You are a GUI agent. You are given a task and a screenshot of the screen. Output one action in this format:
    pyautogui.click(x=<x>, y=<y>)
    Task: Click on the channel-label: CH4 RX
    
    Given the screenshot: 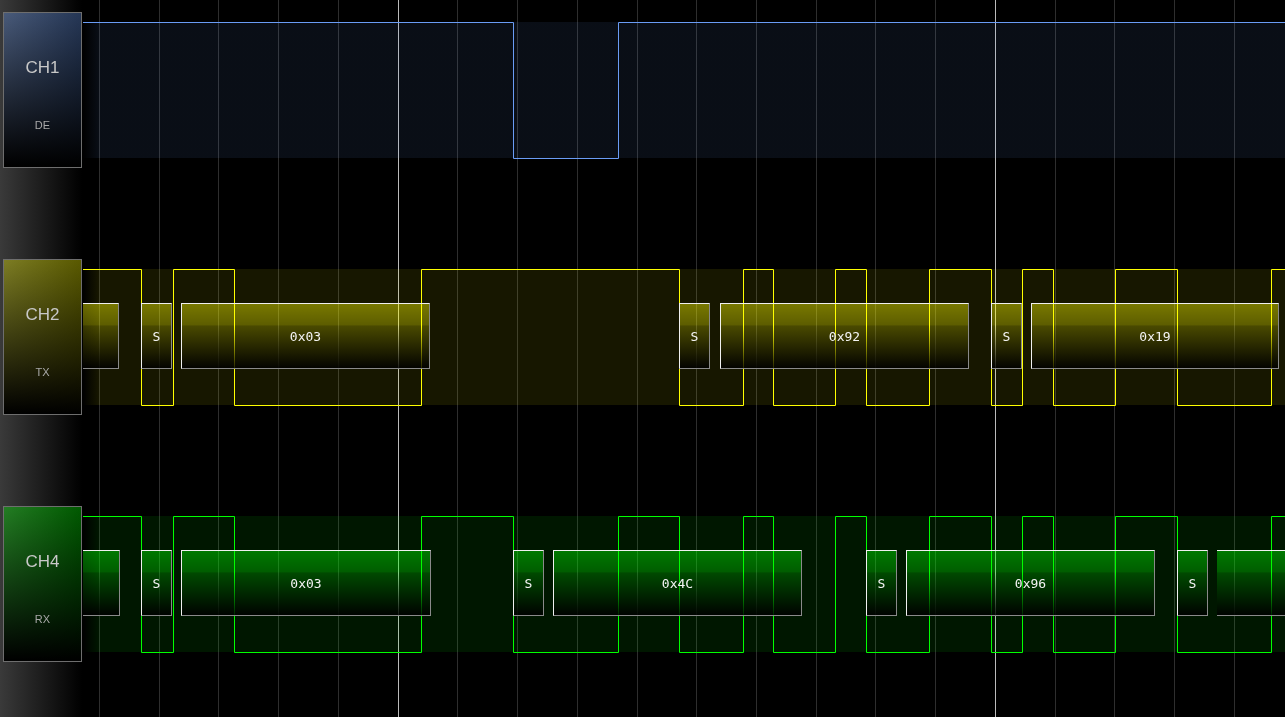 What is the action you would take?
    pyautogui.click(x=42, y=584)
    